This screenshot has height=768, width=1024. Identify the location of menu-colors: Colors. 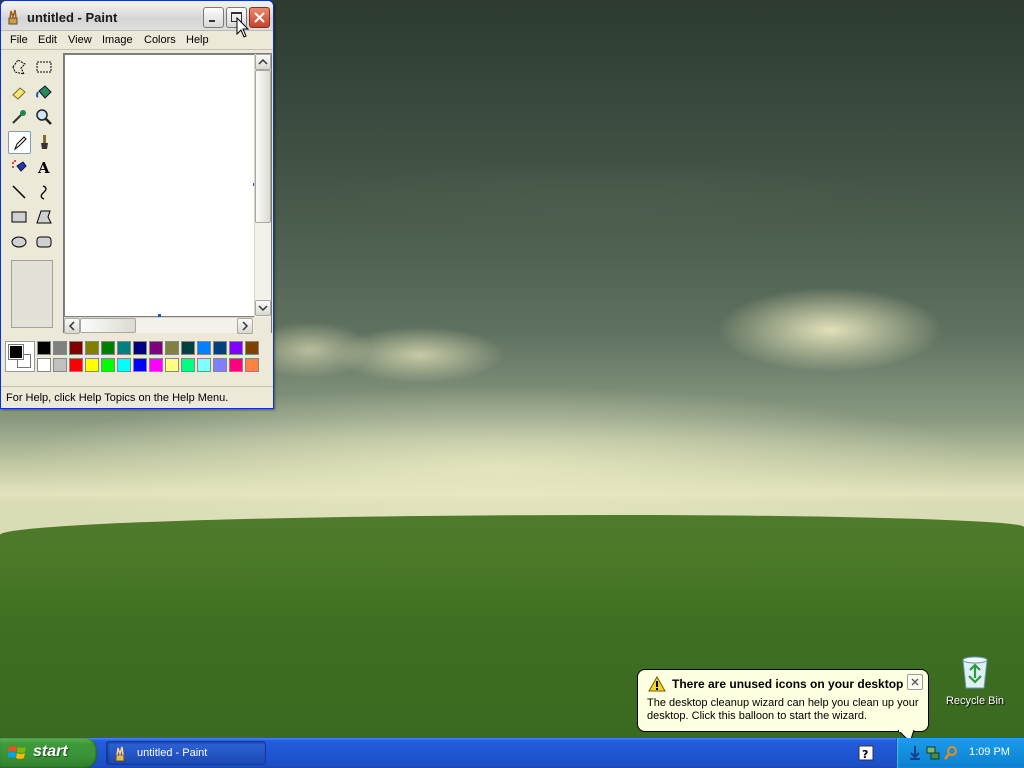
(160, 40).